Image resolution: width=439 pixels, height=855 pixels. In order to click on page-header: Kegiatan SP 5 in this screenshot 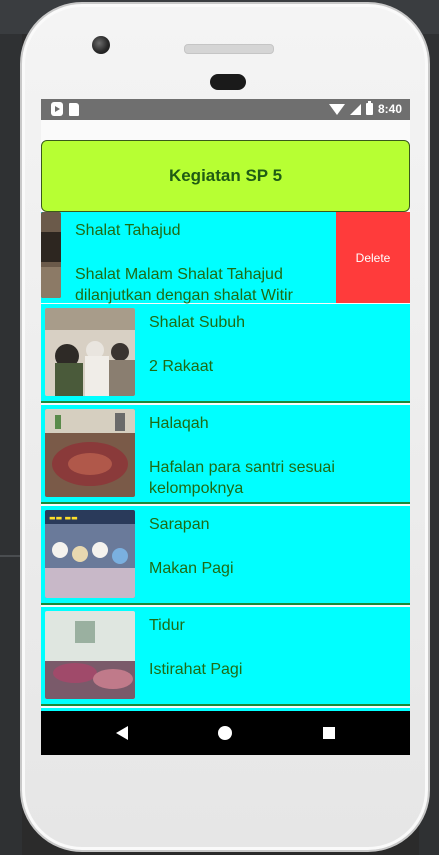, I will do `click(225, 176)`.